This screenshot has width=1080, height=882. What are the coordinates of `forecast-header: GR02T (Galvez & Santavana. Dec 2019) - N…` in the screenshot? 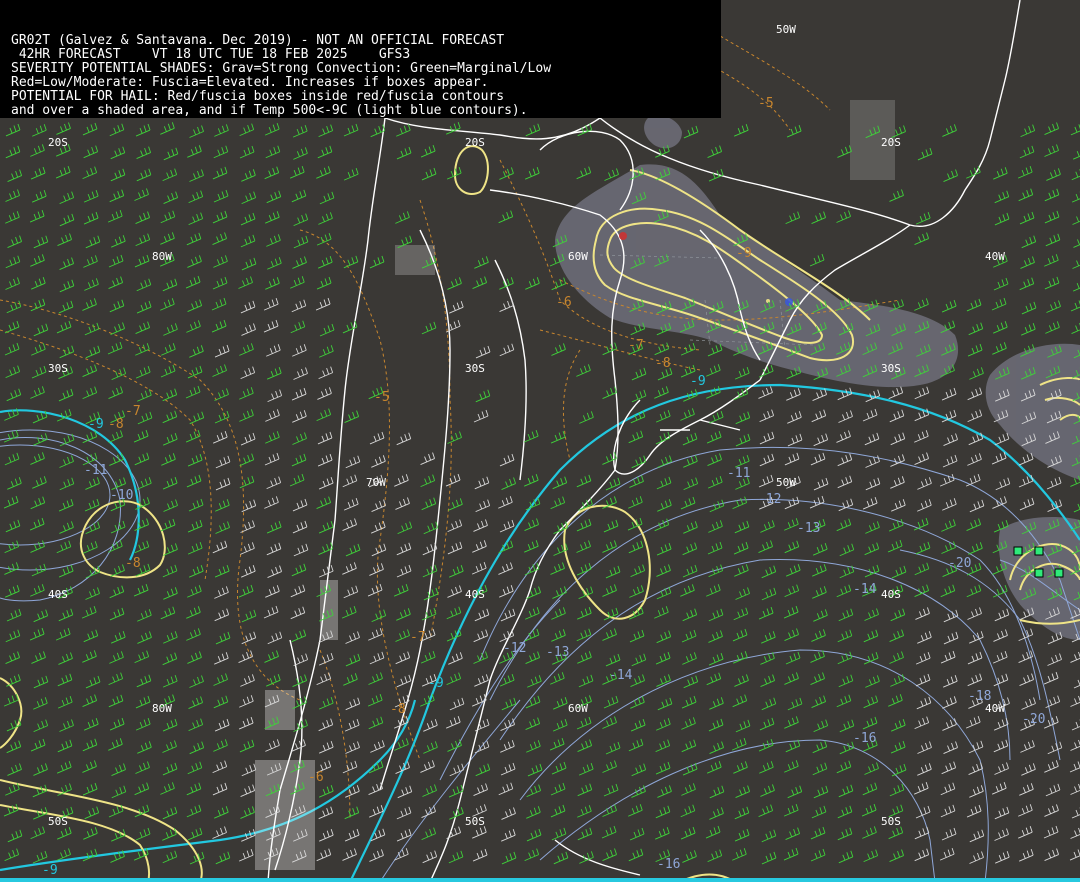 It's located at (360, 59).